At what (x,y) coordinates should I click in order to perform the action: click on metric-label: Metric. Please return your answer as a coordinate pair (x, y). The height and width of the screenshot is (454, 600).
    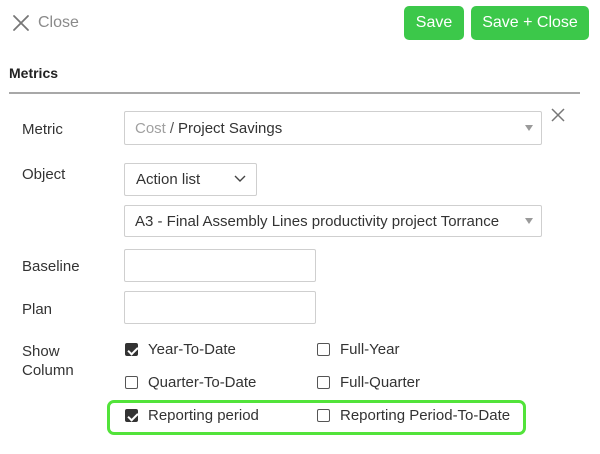
    Looking at the image, I should click on (42, 129).